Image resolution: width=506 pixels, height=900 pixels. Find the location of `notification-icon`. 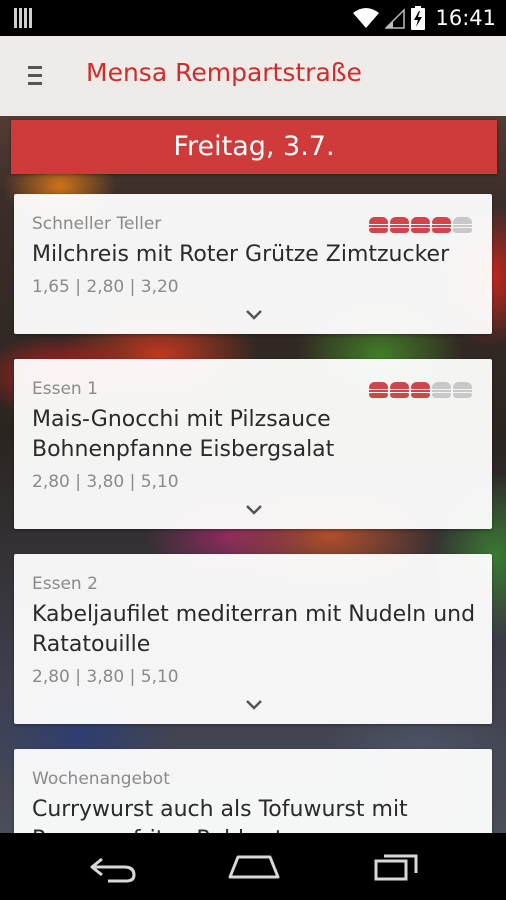

notification-icon is located at coordinates (23, 18).